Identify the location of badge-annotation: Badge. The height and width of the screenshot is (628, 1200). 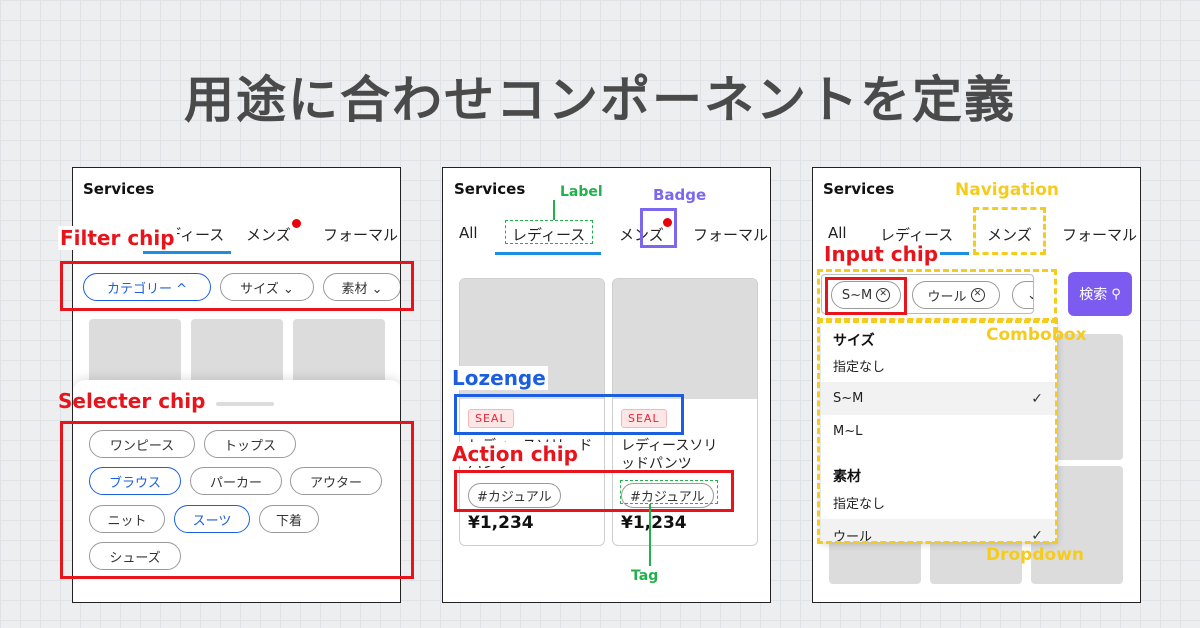
(680, 195).